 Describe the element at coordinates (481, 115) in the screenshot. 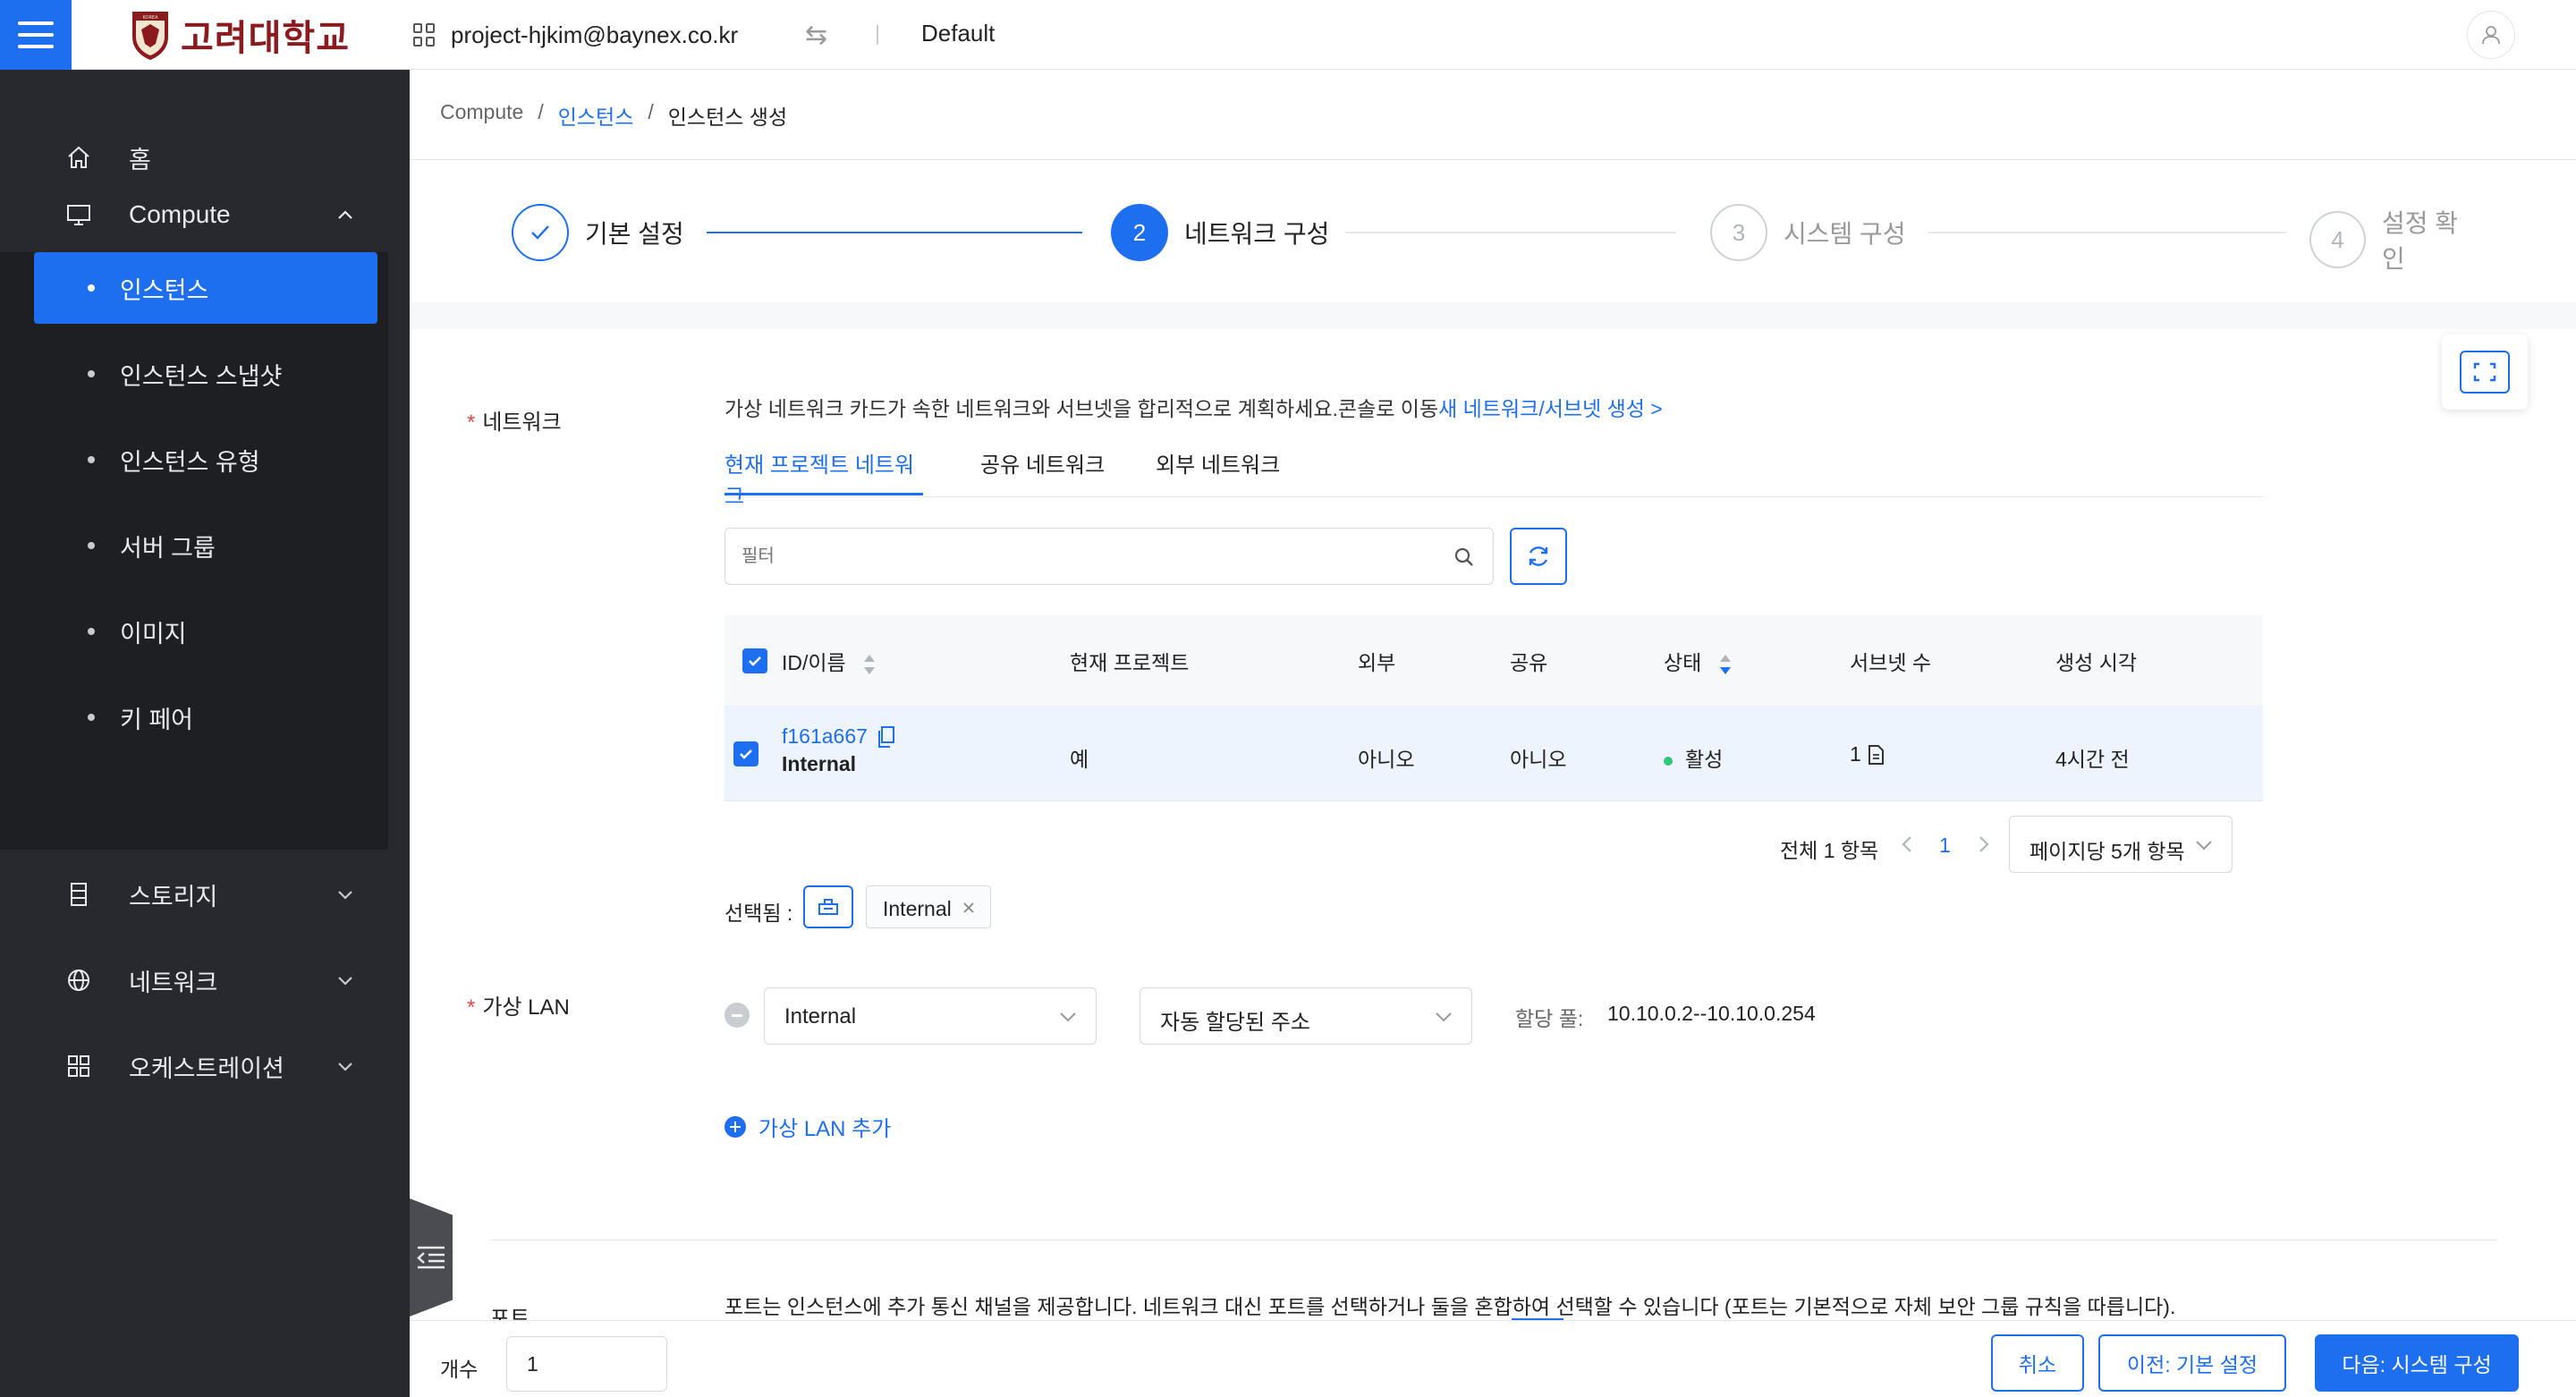

I see `breadcrumb-root: Compute` at that location.